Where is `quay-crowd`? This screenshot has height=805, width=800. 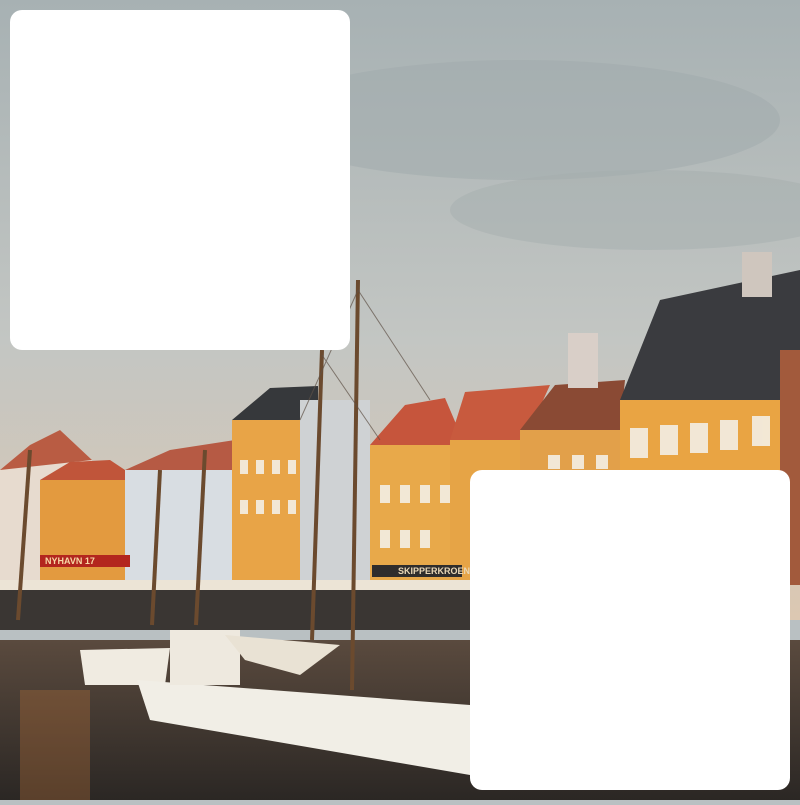
quay-crowd is located at coordinates (235, 607).